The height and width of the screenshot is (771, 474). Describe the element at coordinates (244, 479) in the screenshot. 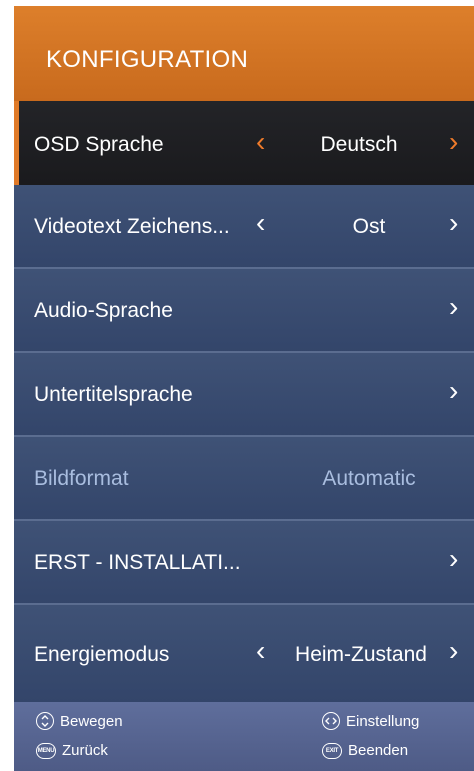

I see `menu-item-bildformat: Bildformat Automatic` at that location.